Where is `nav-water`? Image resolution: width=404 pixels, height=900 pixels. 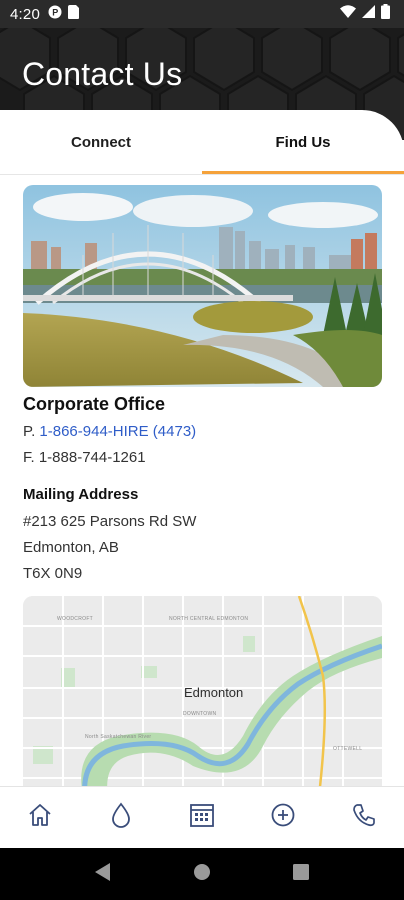 nav-water is located at coordinates (121, 818).